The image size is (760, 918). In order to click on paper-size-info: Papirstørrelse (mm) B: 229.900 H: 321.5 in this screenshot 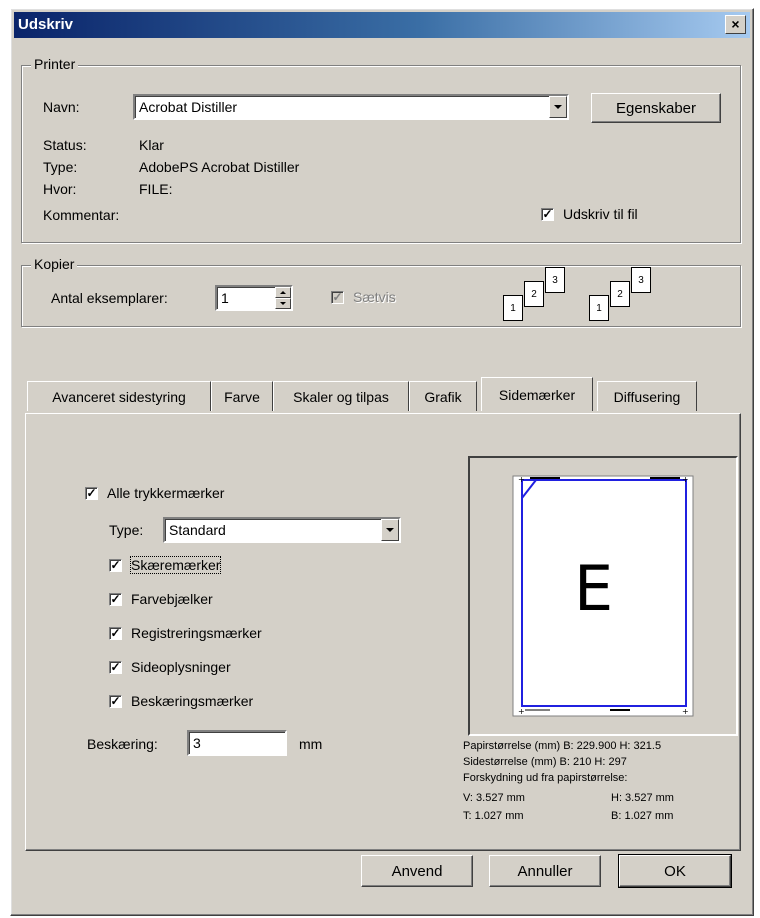, I will do `click(562, 746)`.